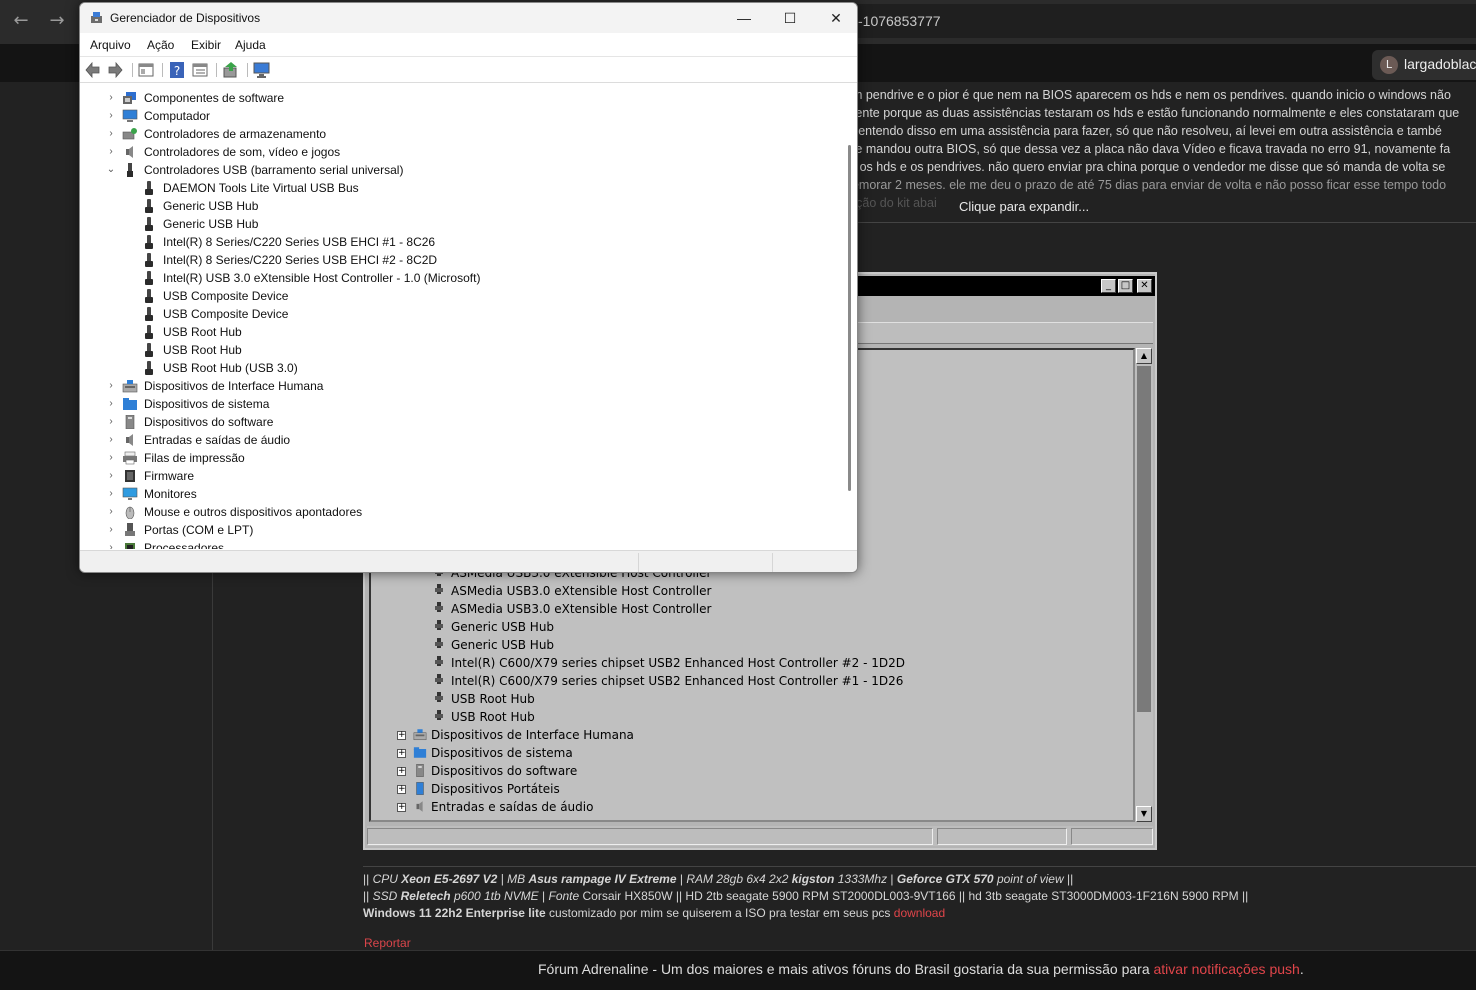 This screenshot has width=1476, height=990. I want to click on speaker-icon, so click(129, 440).